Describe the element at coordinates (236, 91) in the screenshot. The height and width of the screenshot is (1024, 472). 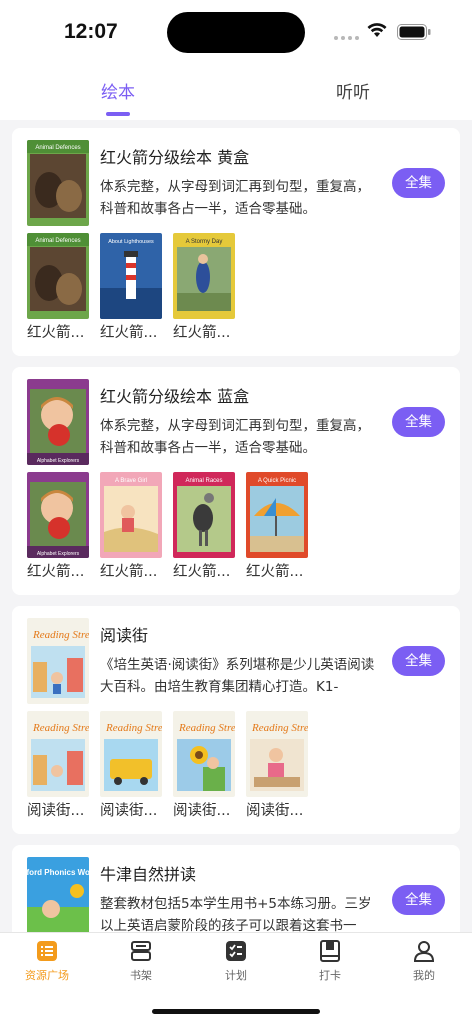
I see `tab-bar: 绘本 听听` at that location.